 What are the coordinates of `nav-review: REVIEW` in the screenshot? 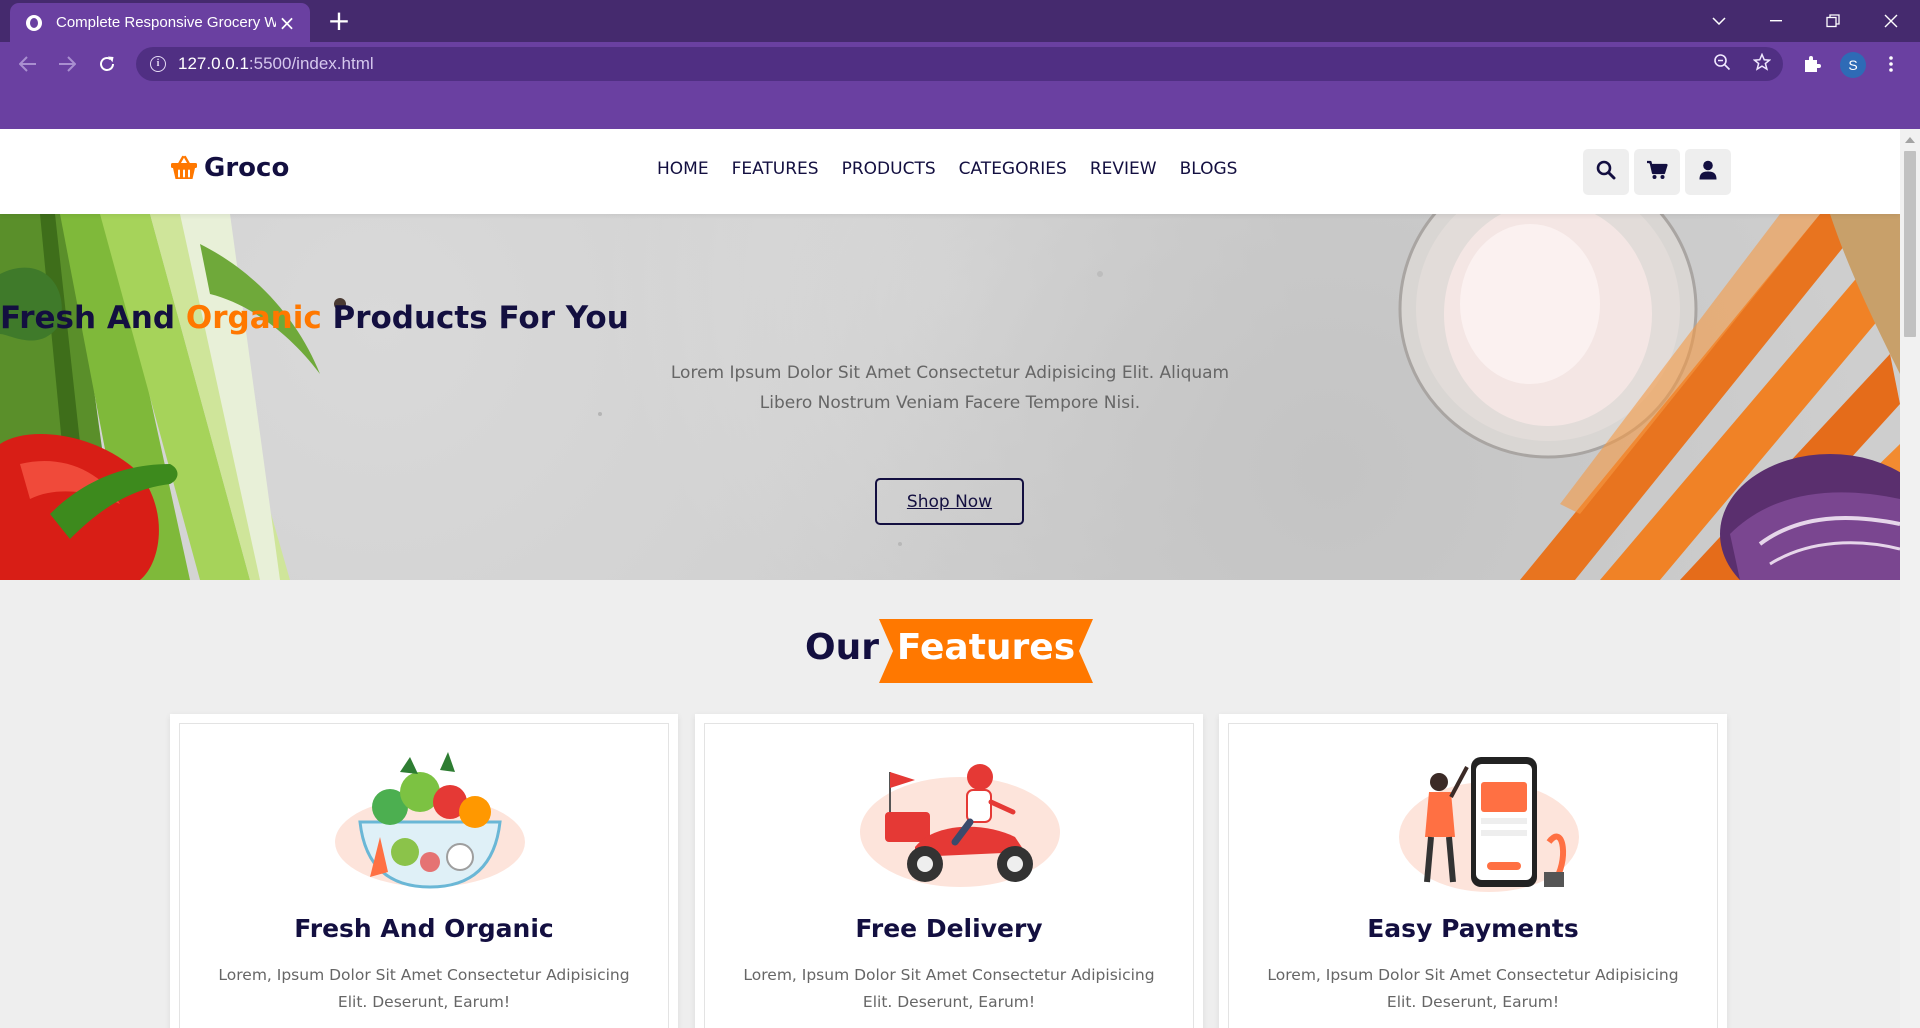 It's located at (1123, 169).